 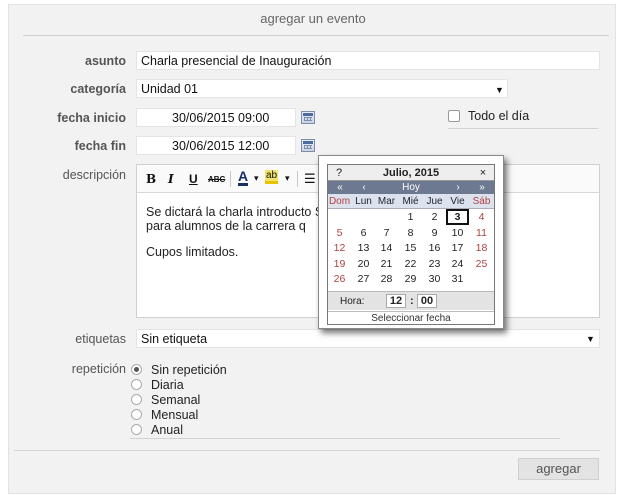 What do you see at coordinates (499, 90) in the screenshot?
I see `categoria-chevron-down-icon: ▼` at bounding box center [499, 90].